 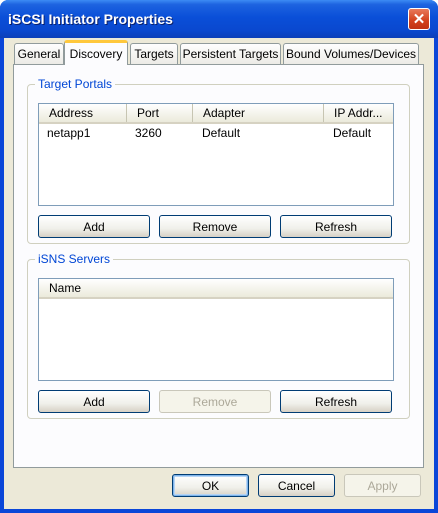 I want to click on column-adapter: Adapter, so click(x=258, y=113).